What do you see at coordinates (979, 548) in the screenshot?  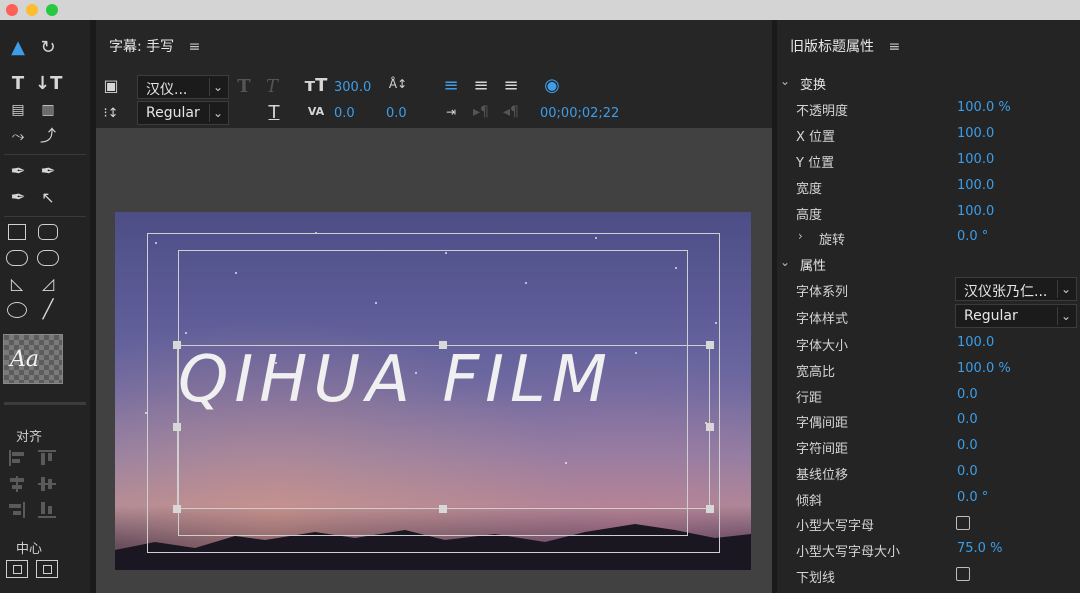 I see `small-caps-size-value: 75.0 %` at bounding box center [979, 548].